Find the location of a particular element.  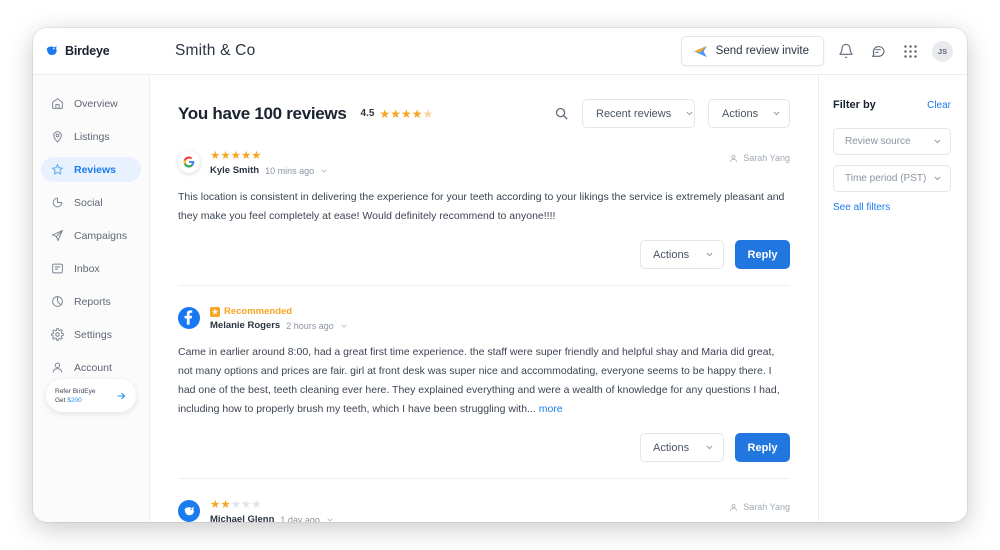

sidebar-item-inbox: Inbox is located at coordinates (91, 268).